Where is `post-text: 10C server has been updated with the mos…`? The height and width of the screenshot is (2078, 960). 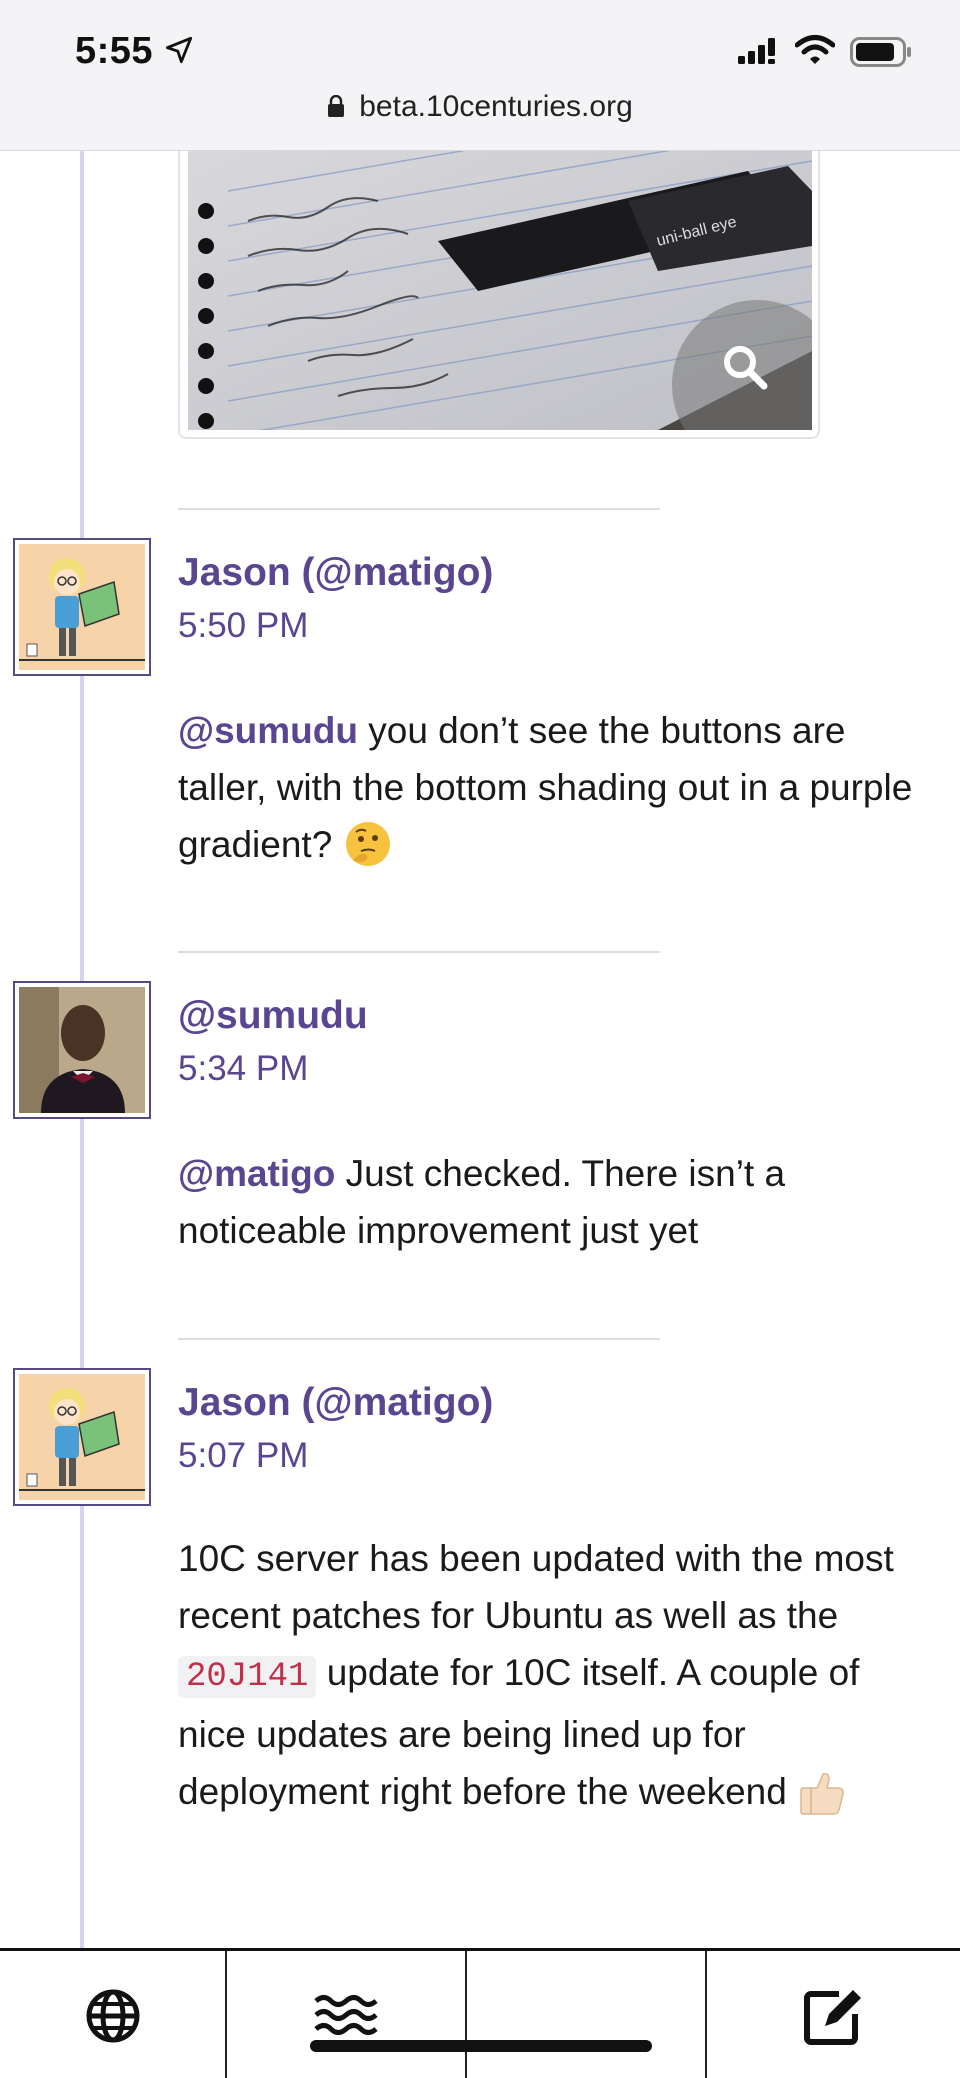
post-text: 10C server has been updated with the mos… is located at coordinates (536, 1587).